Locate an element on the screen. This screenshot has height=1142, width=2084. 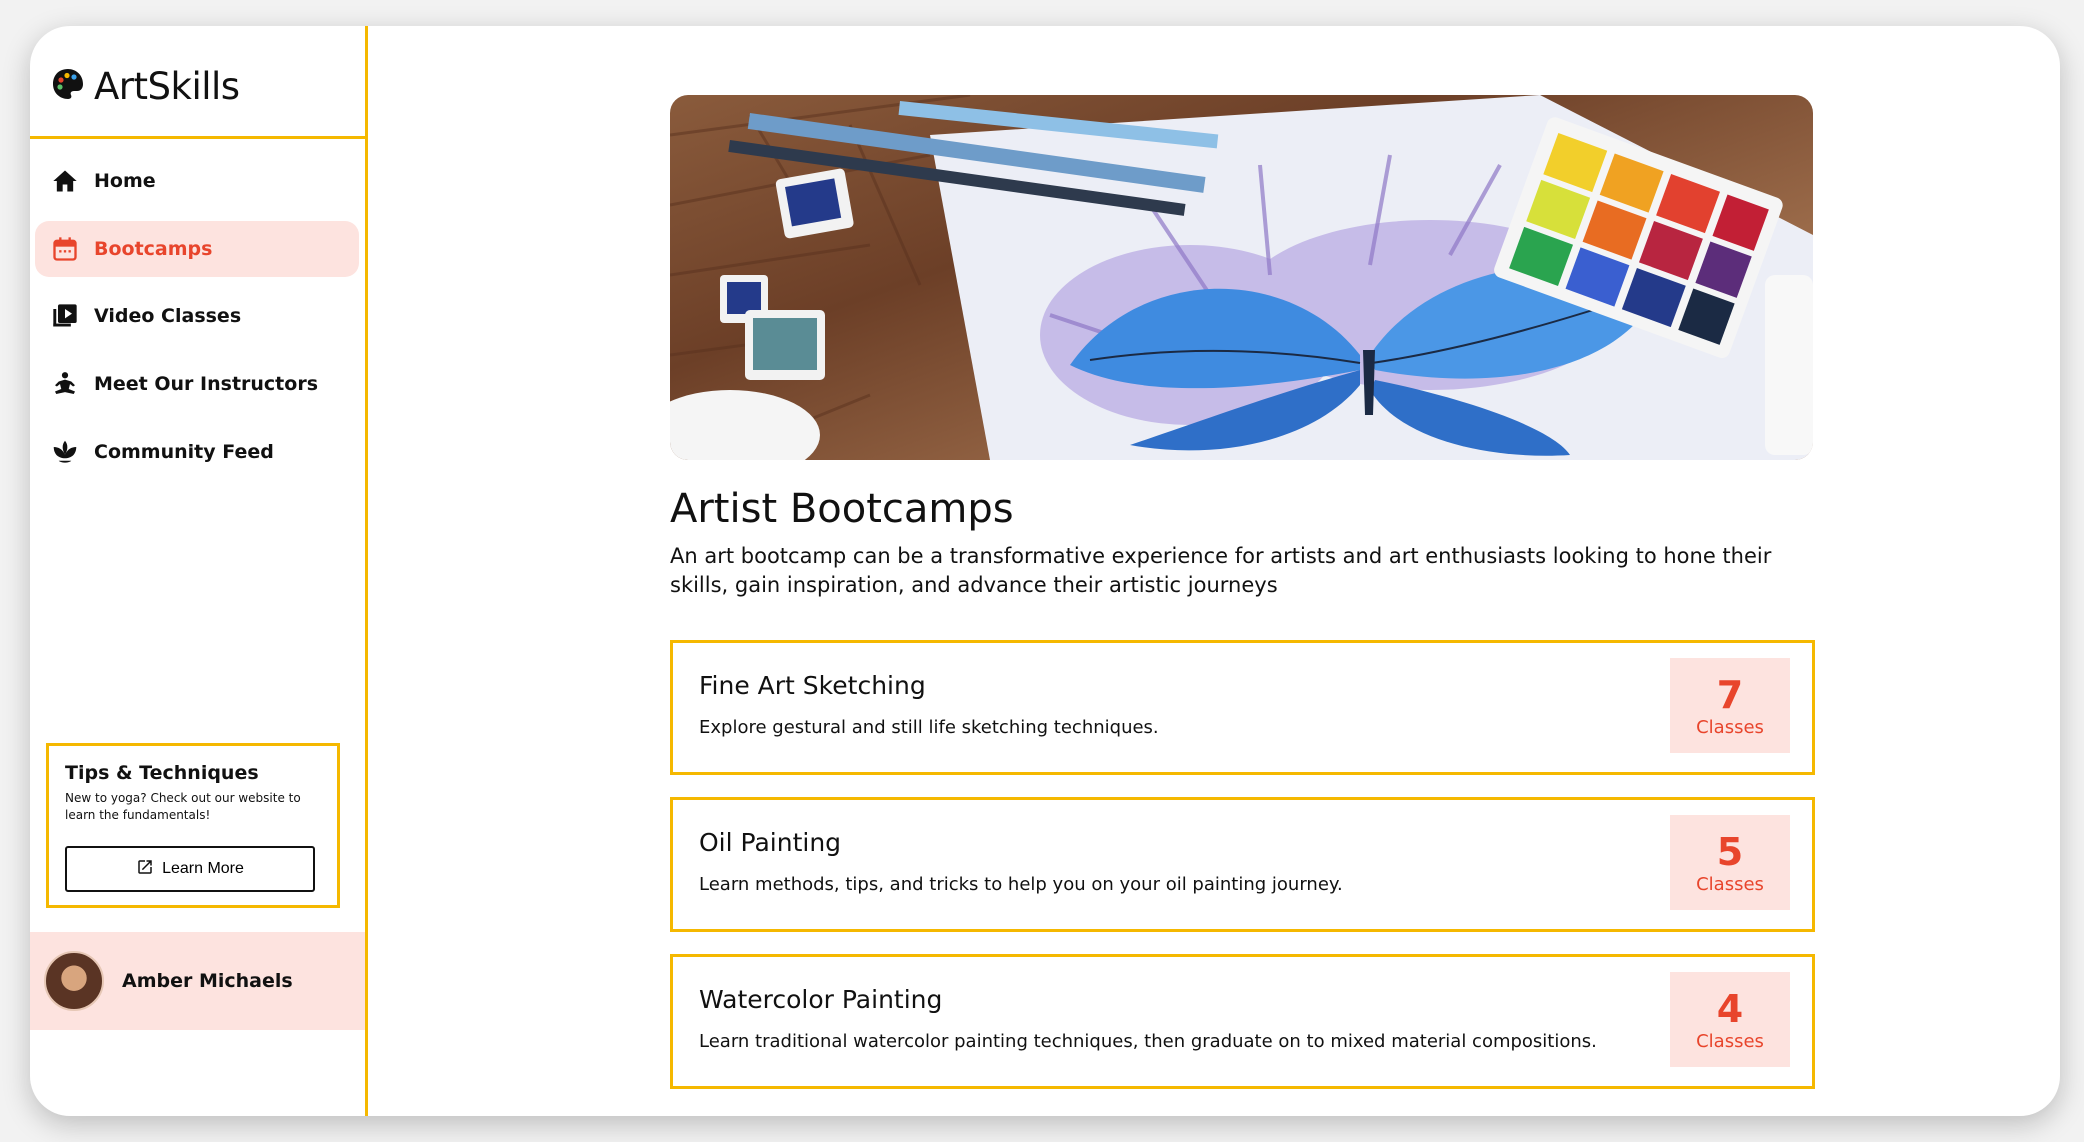
sidebar-item-meet-our-instructors: Meet Our Instructors is located at coordinates (197, 384).